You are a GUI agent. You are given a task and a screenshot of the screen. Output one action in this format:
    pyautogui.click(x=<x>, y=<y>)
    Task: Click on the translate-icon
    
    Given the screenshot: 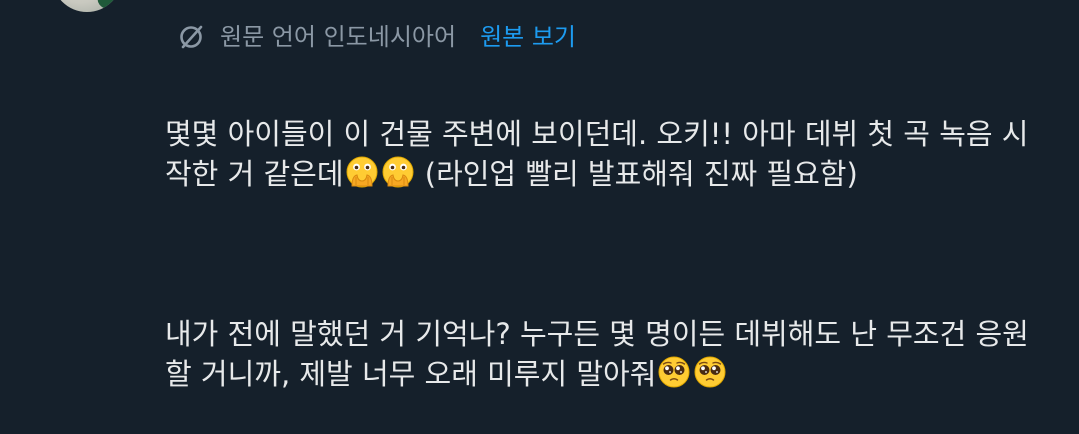 What is the action you would take?
    pyautogui.click(x=191, y=37)
    